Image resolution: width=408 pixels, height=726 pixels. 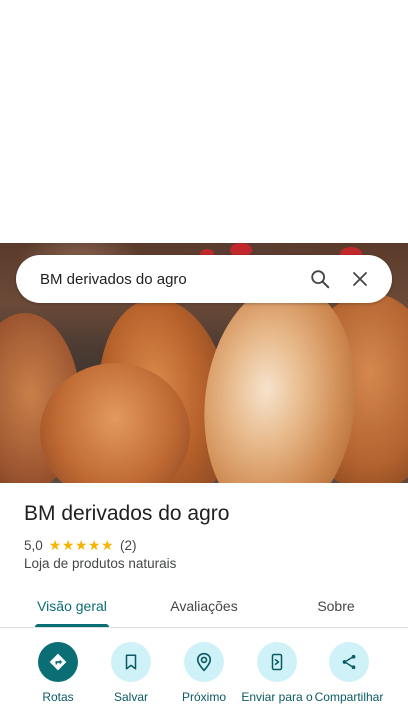 I want to click on save-button: Salvar, so click(x=131, y=673).